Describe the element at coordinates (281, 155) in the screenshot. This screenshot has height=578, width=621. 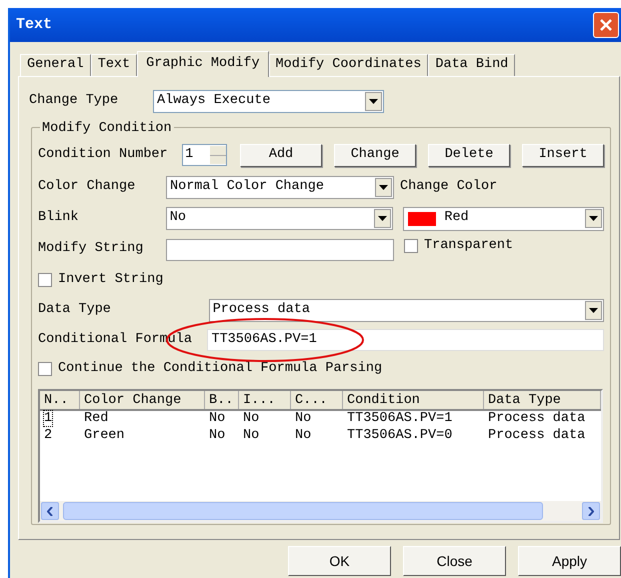
I see `button: Add` at that location.